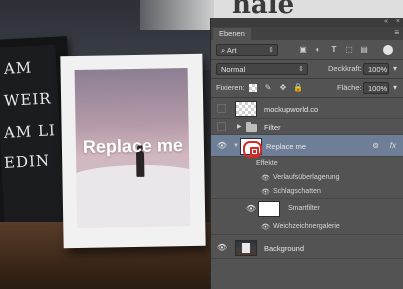  I want to click on light-patch, so click(177, 15).